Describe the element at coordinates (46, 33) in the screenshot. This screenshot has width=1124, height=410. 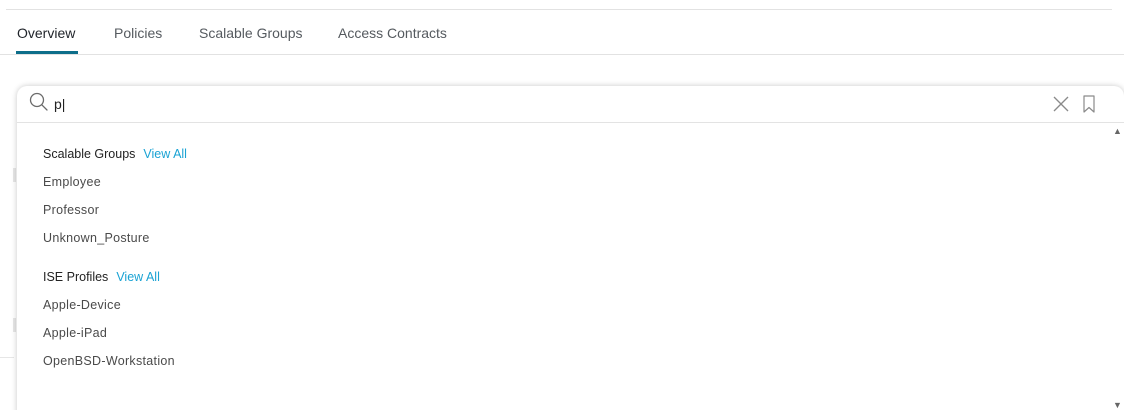
I see `tab-overview: Overview` at that location.